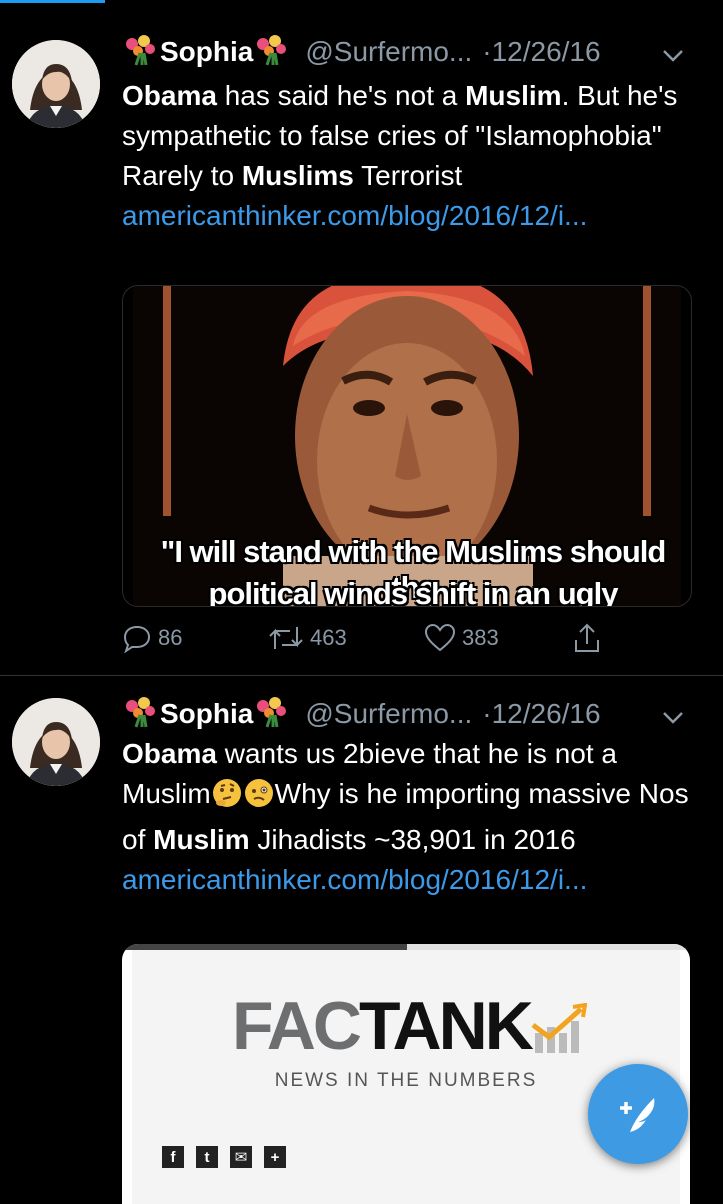  Describe the element at coordinates (207, 1157) in the screenshot. I see `twitter-icon: t` at that location.